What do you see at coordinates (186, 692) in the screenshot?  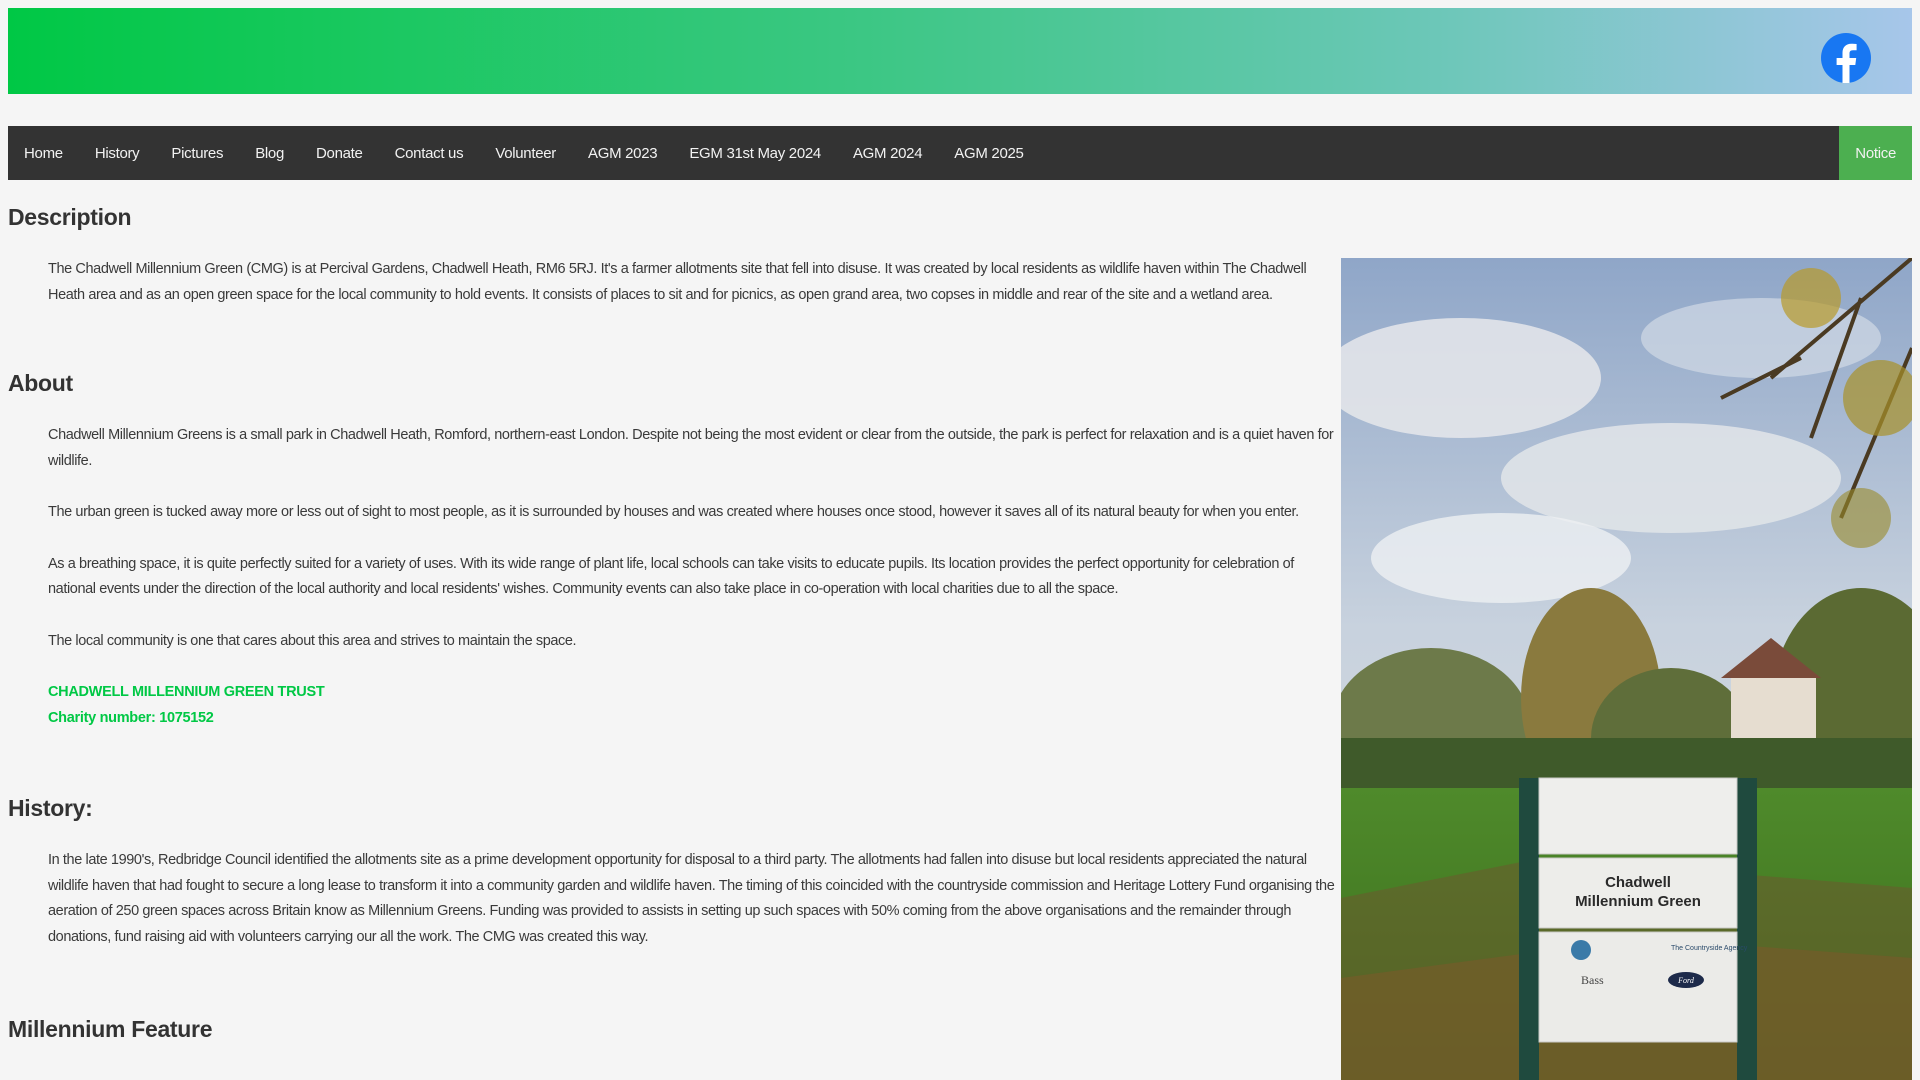 I see `trust-name: CHADWELL MILLENNIUM GREEN TRUST` at bounding box center [186, 692].